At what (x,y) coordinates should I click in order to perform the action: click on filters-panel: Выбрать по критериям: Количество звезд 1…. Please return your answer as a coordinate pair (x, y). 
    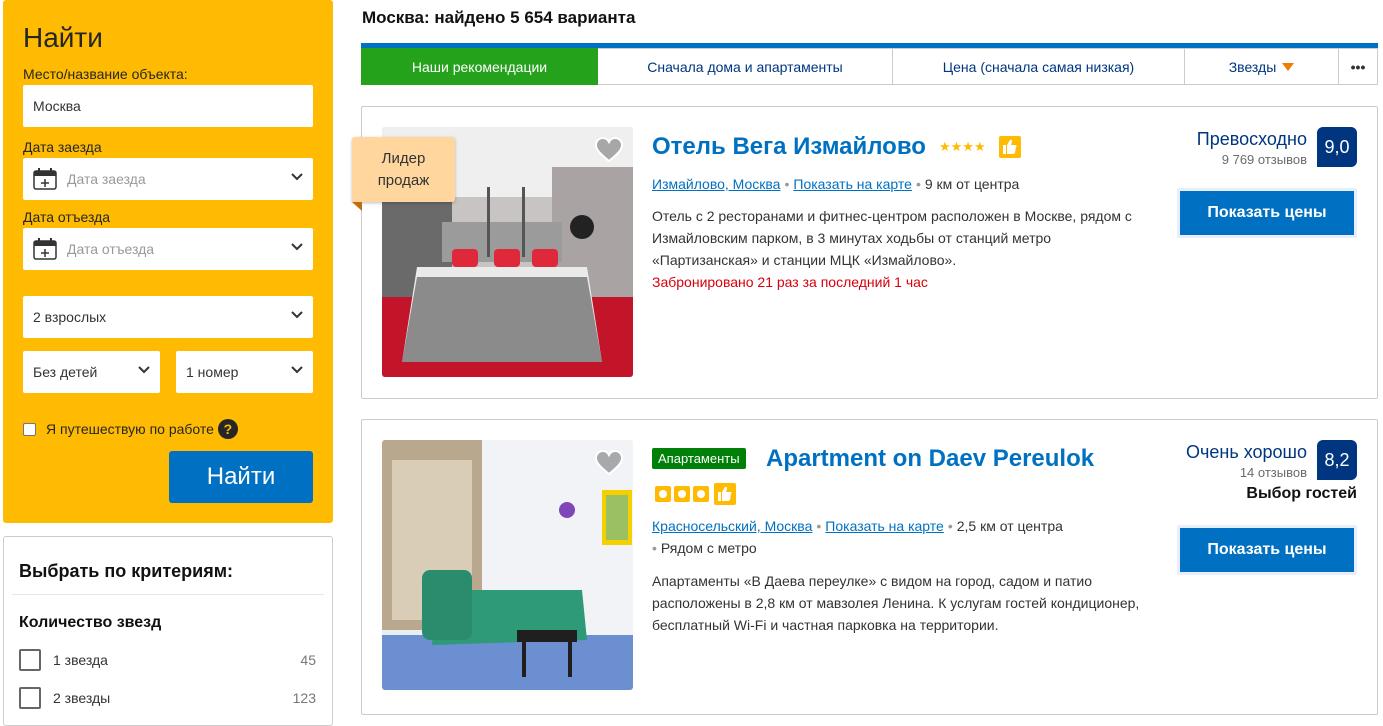
    Looking at the image, I should click on (168, 631).